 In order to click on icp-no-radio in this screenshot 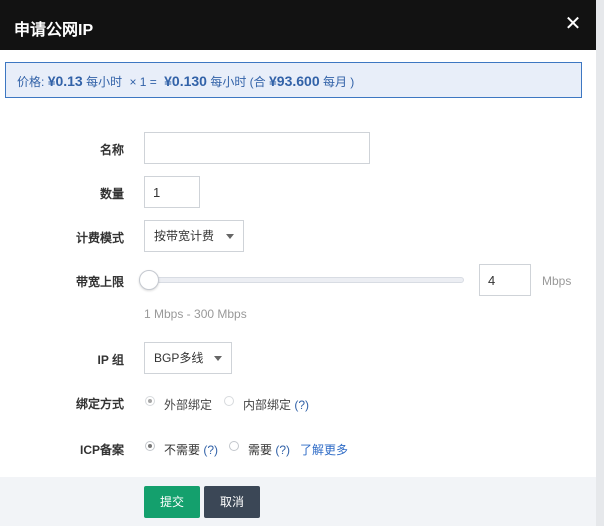, I will do `click(150, 446)`.